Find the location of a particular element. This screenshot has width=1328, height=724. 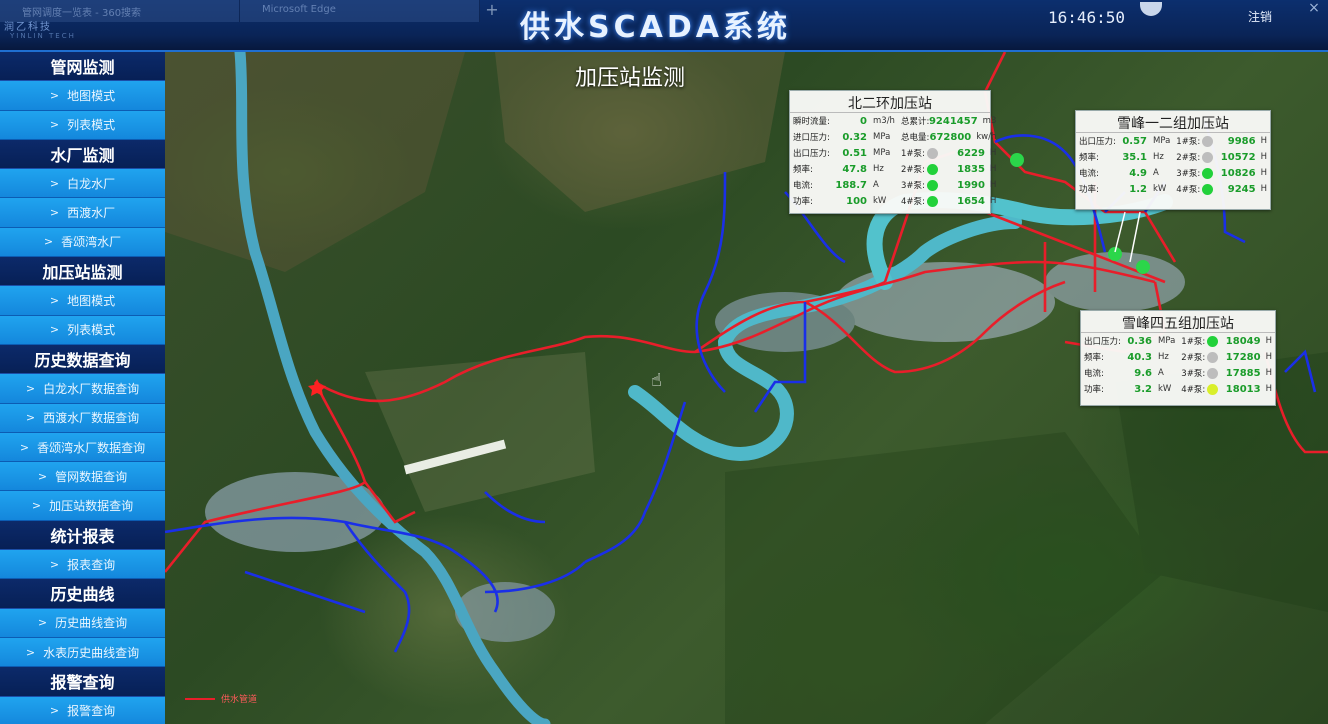

sidebar-item-label: 香颂湾水厂 is located at coordinates (91, 242).